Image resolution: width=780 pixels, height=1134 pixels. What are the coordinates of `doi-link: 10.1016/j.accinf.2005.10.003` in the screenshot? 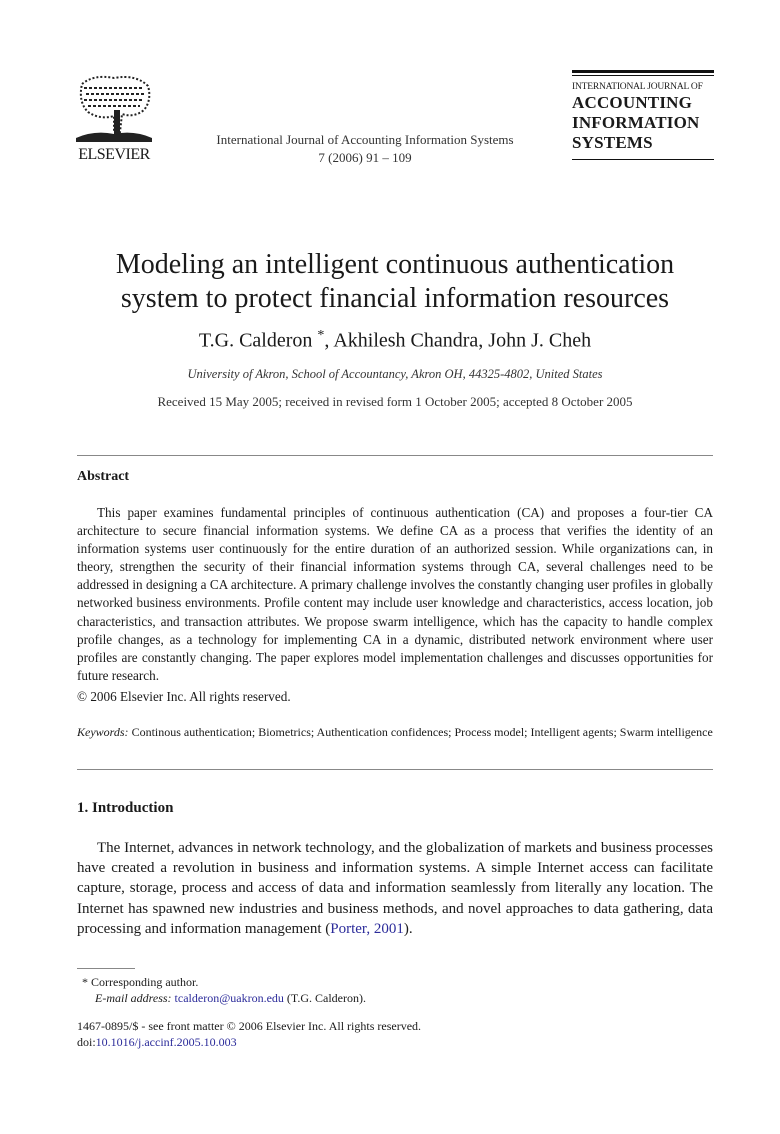 It's located at (166, 1042).